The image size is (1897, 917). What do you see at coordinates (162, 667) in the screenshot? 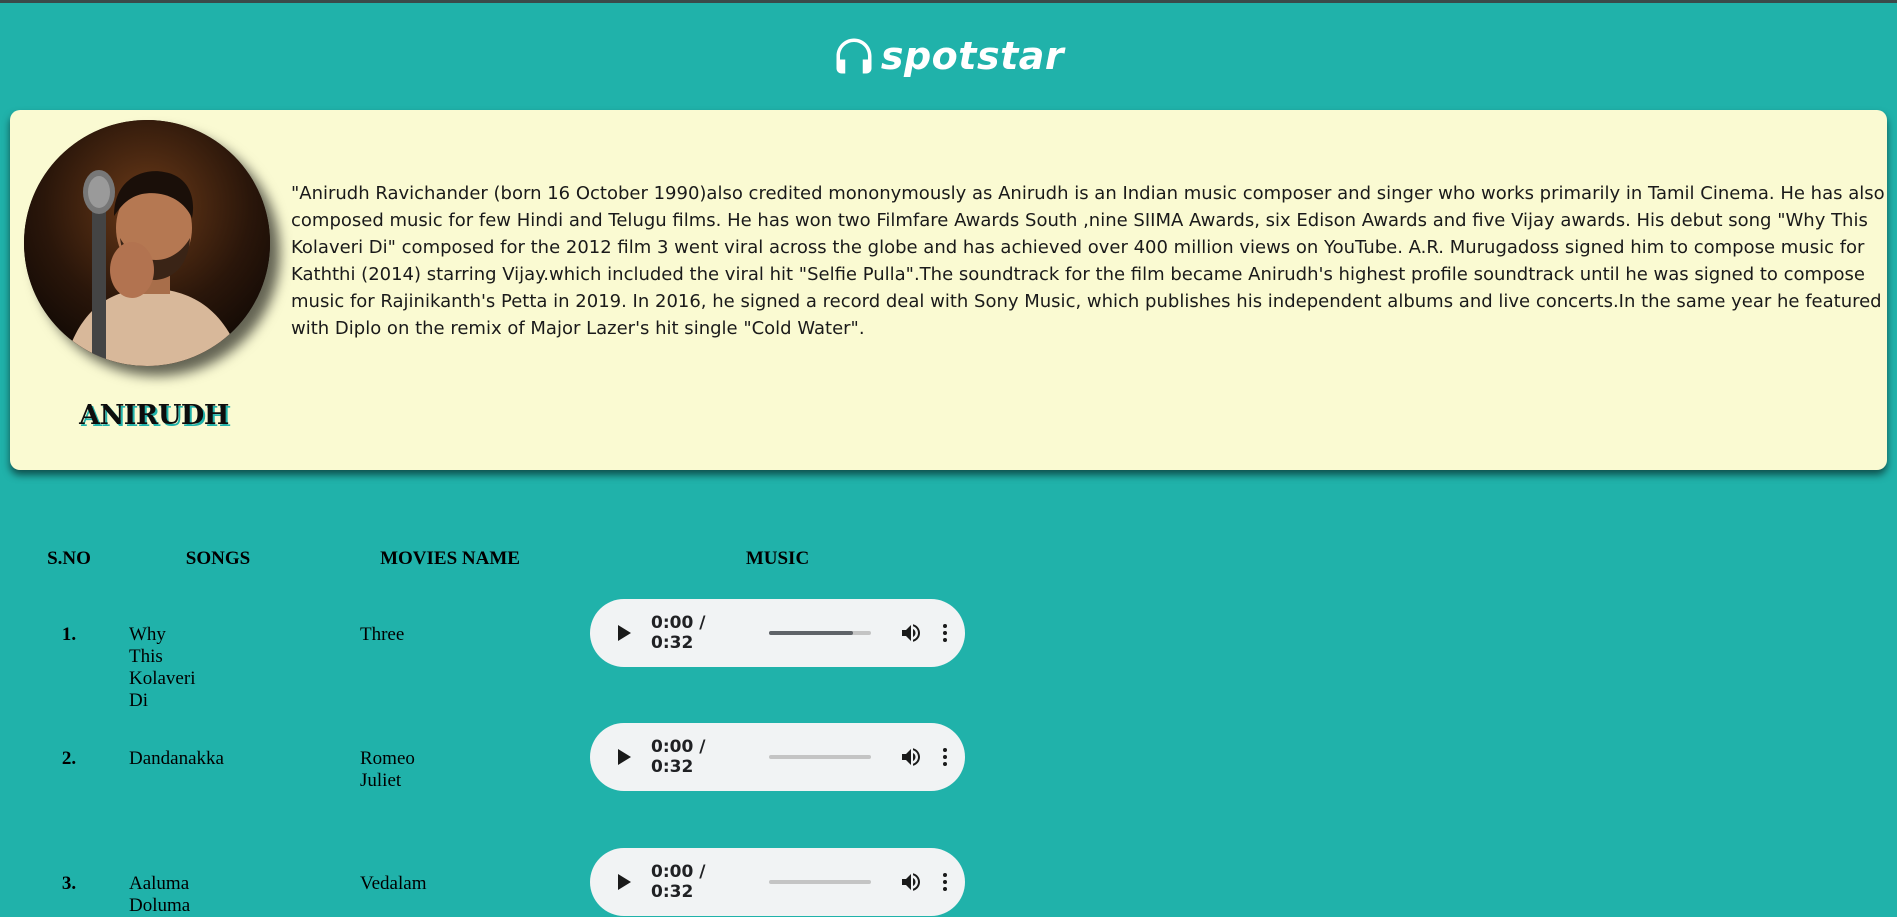
I see `row-song: Why This Kolaveri Di` at bounding box center [162, 667].